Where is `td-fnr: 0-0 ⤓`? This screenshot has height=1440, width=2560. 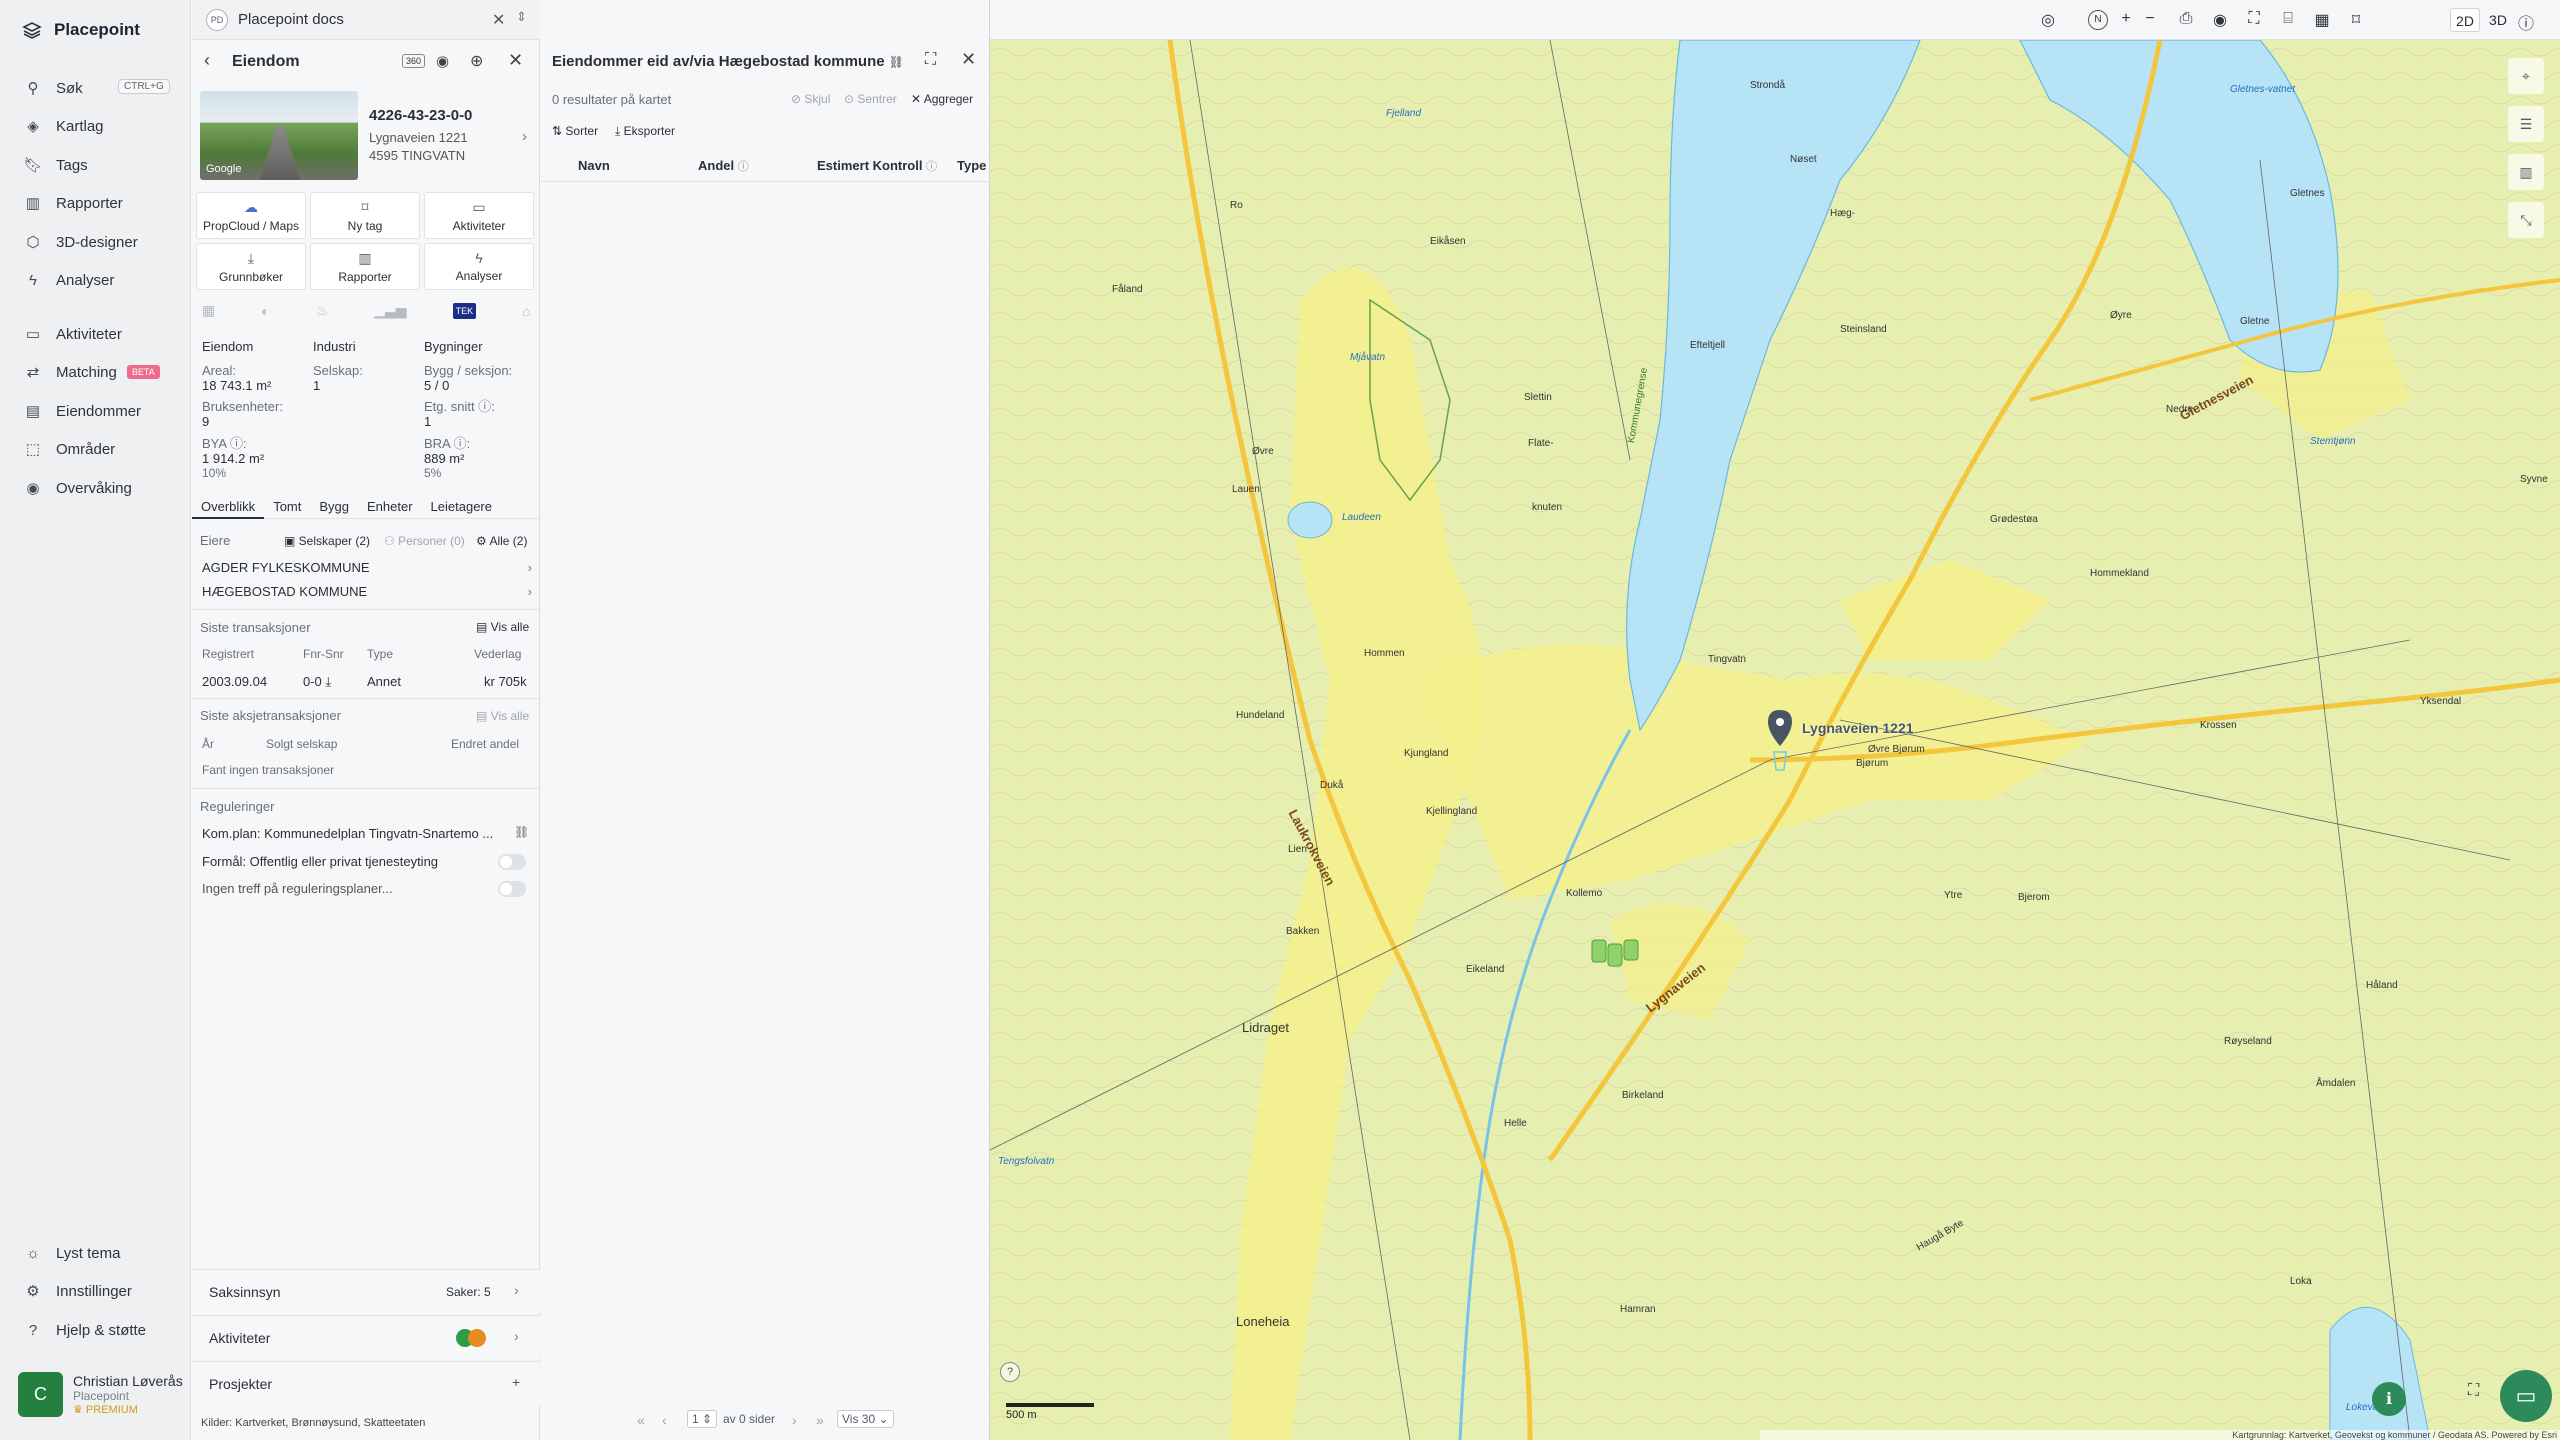
td-fnr: 0-0 ⤓ is located at coordinates (317, 682).